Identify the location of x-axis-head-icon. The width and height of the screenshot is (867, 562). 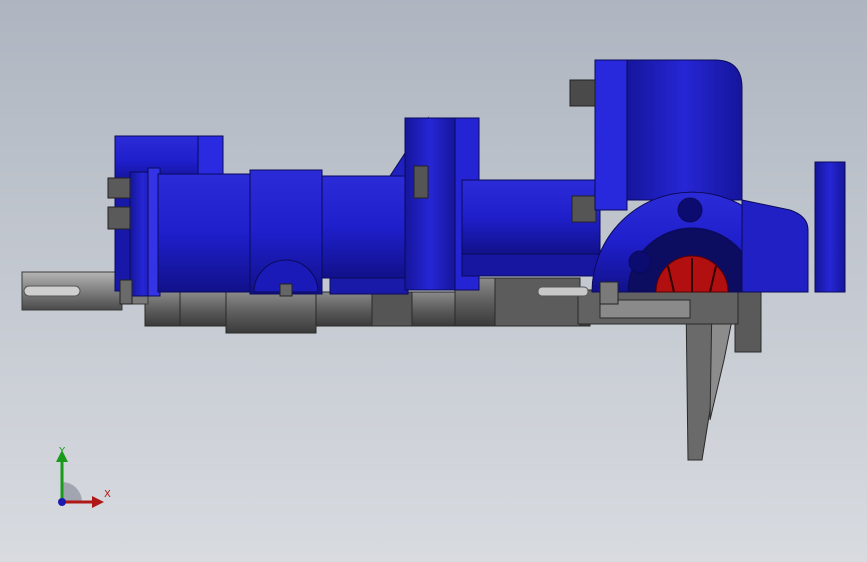
(98, 502).